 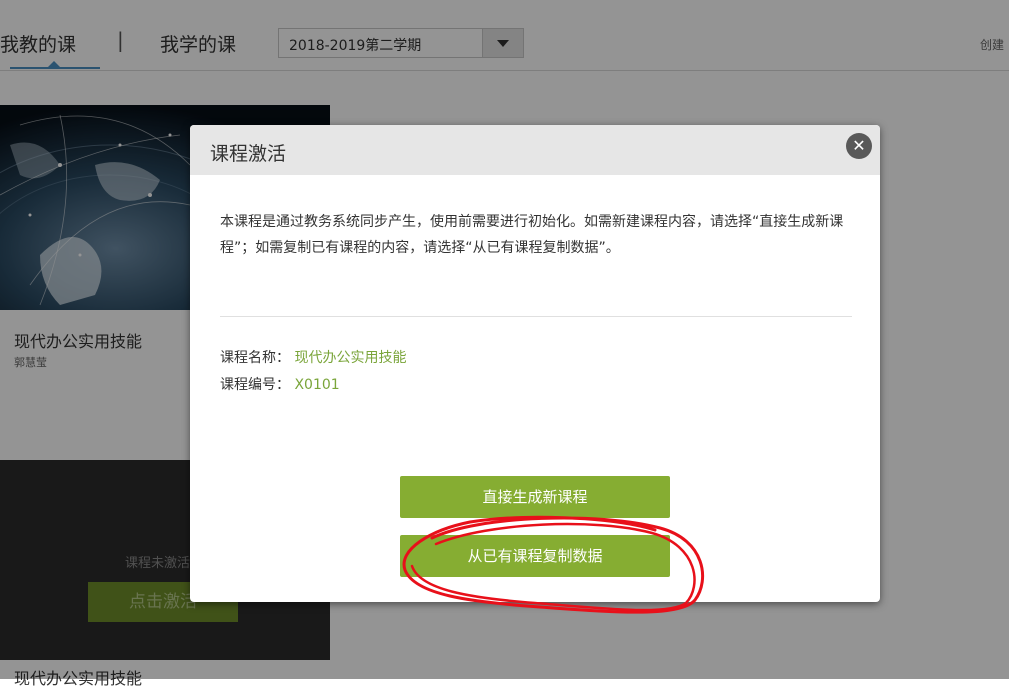 I want to click on dialog-title: 课程激活, so click(x=248, y=154).